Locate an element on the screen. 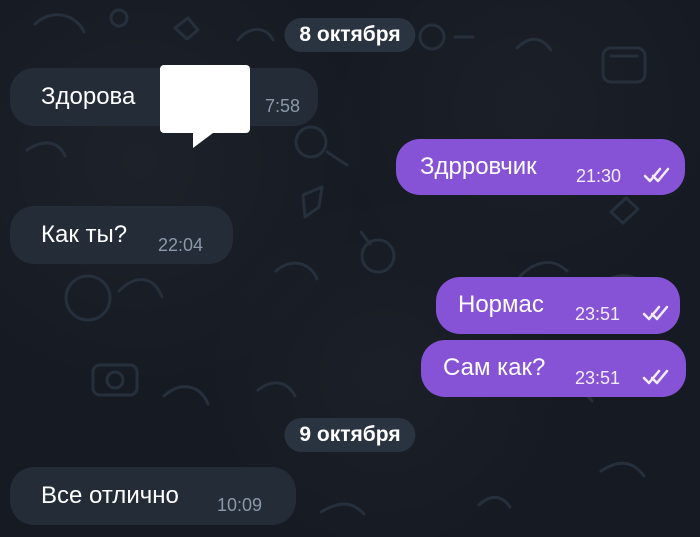 This screenshot has height=537, width=700. message-bubble-incoming: Все отлично 10:09 is located at coordinates (153, 496).